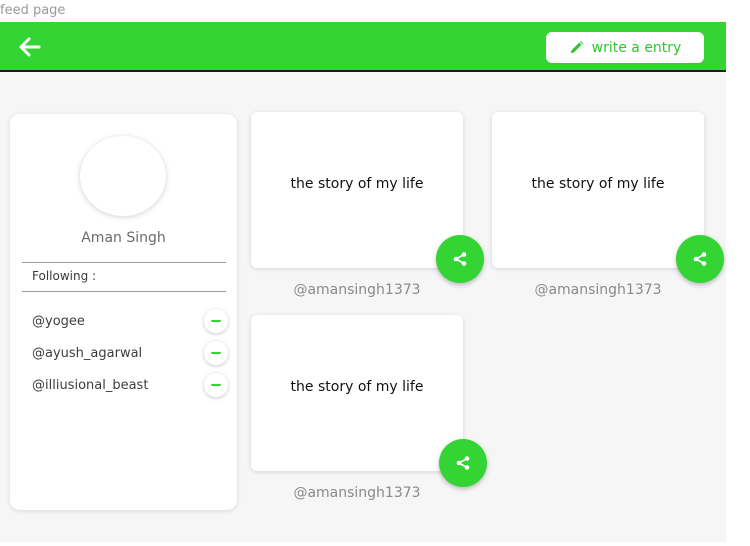 This screenshot has width=750, height=546. I want to click on arrow-left-icon, so click(30, 47).